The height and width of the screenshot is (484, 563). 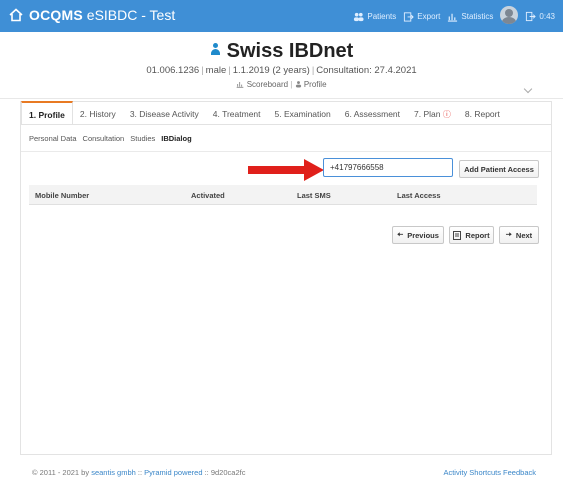 I want to click on nav-statistics: Statistics, so click(x=470, y=16).